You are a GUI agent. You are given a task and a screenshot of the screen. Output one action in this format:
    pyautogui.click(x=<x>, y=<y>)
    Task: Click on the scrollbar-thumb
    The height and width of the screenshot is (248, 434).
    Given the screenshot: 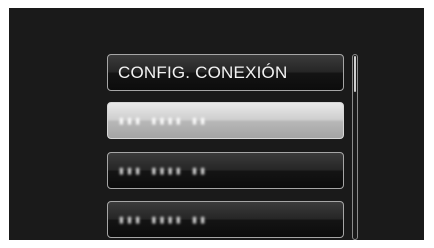 What is the action you would take?
    pyautogui.click(x=355, y=74)
    